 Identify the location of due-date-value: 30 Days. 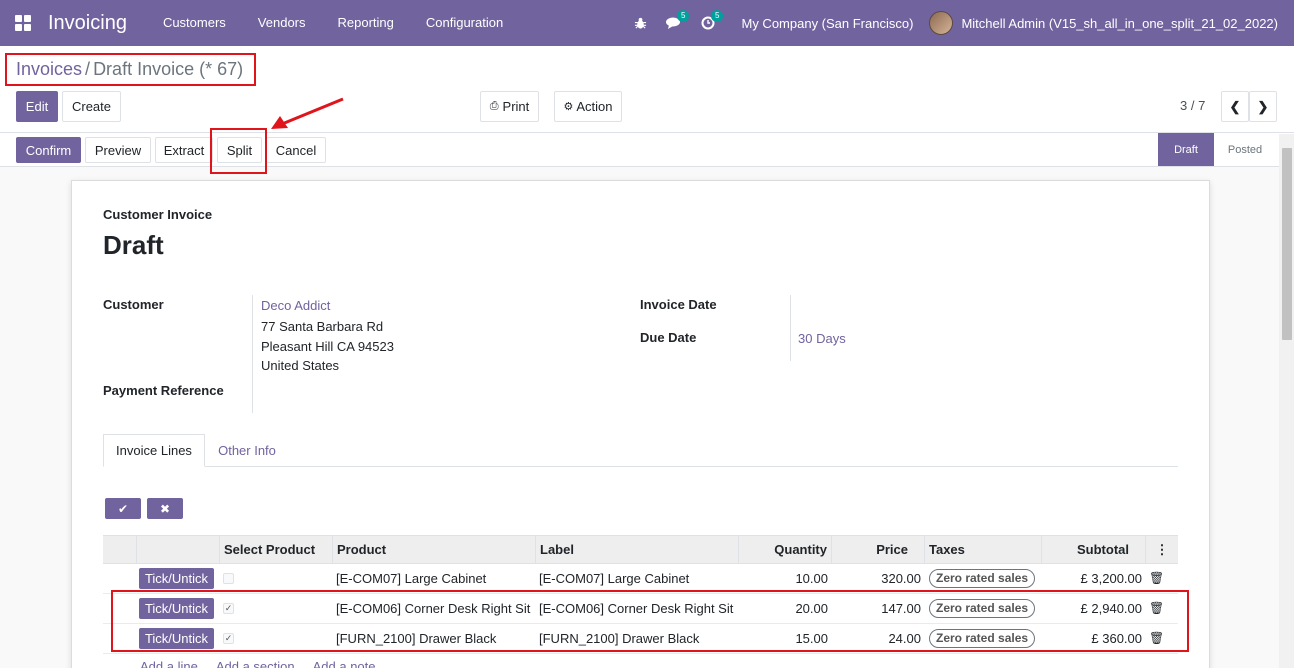
(822, 338).